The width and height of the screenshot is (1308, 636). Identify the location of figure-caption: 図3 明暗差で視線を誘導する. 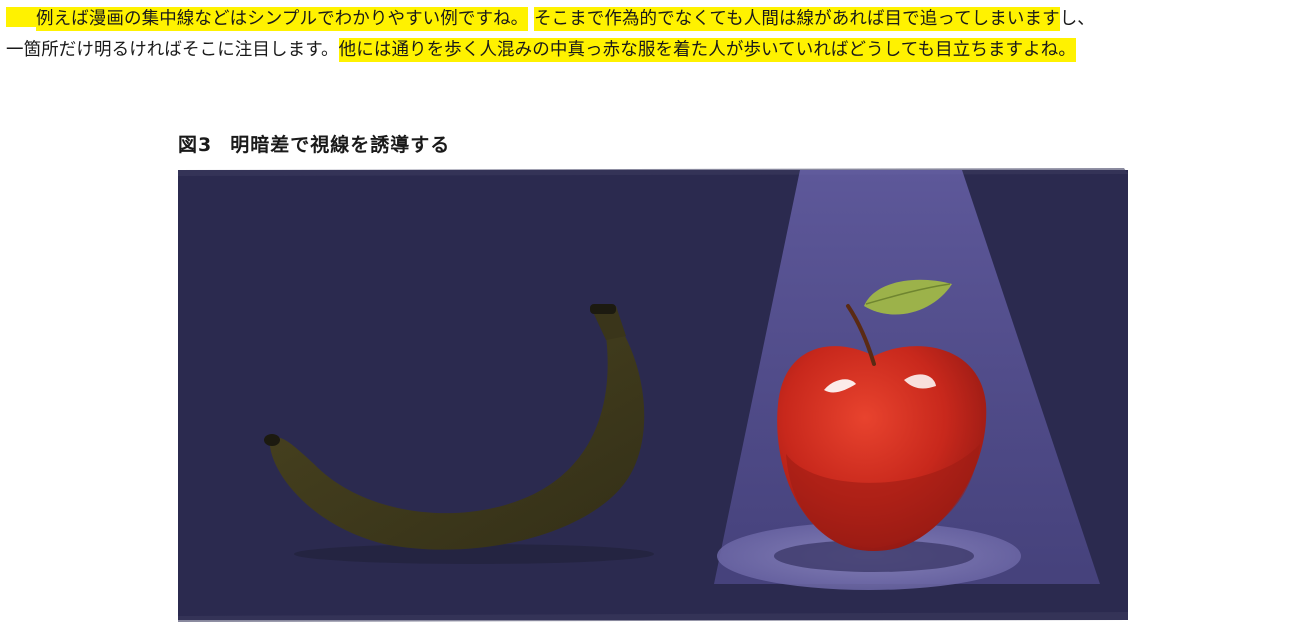
(314, 143).